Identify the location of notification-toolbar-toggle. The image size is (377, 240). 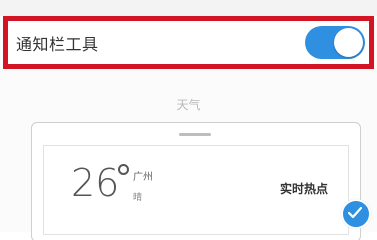
(335, 42).